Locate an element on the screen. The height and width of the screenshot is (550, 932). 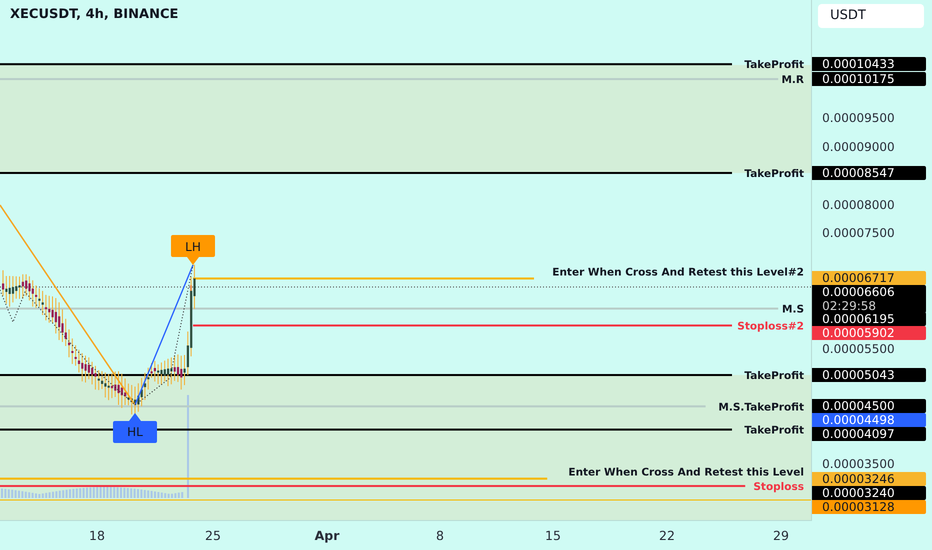
price-value: 0.00006195 is located at coordinates (859, 319).